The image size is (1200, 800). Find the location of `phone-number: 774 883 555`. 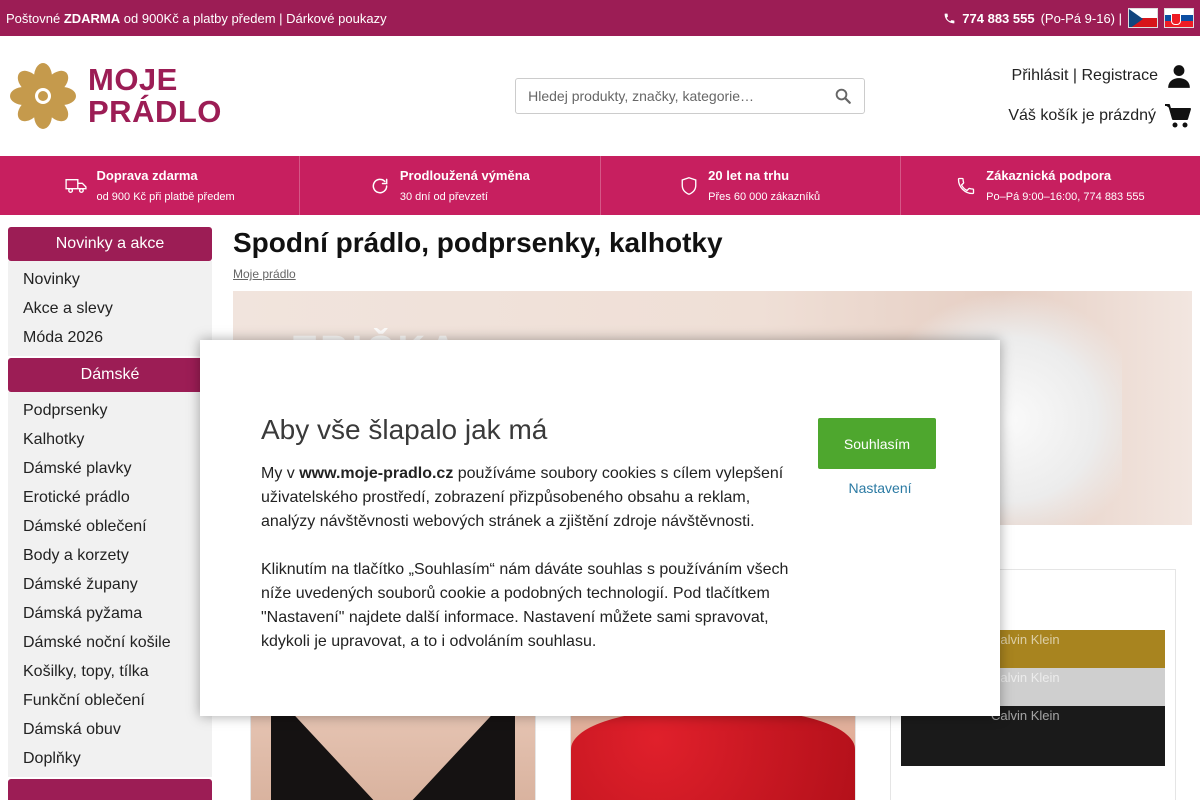

phone-number: 774 883 555 is located at coordinates (998, 18).